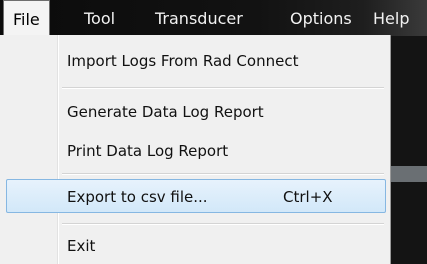 The image size is (427, 264). What do you see at coordinates (409, 150) in the screenshot?
I see `background-window` at bounding box center [409, 150].